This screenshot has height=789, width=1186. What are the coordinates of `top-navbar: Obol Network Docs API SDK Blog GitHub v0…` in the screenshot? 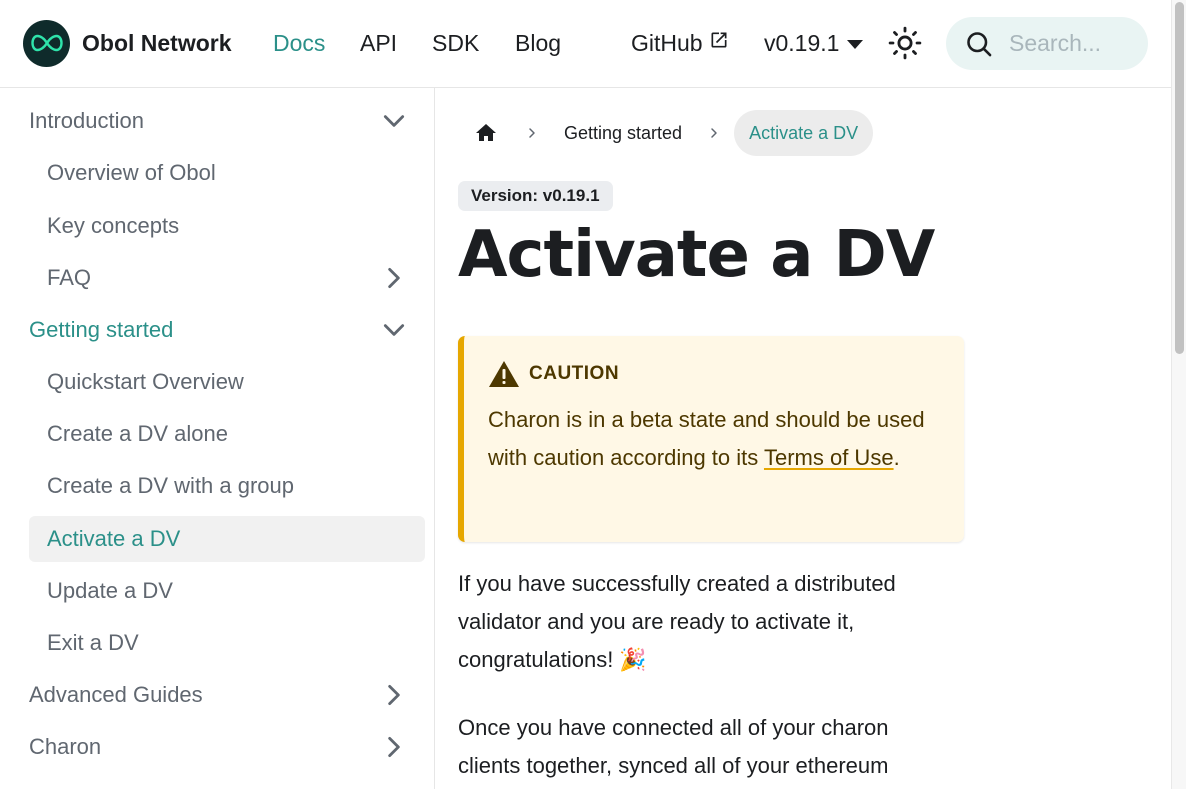 It's located at (585, 44).